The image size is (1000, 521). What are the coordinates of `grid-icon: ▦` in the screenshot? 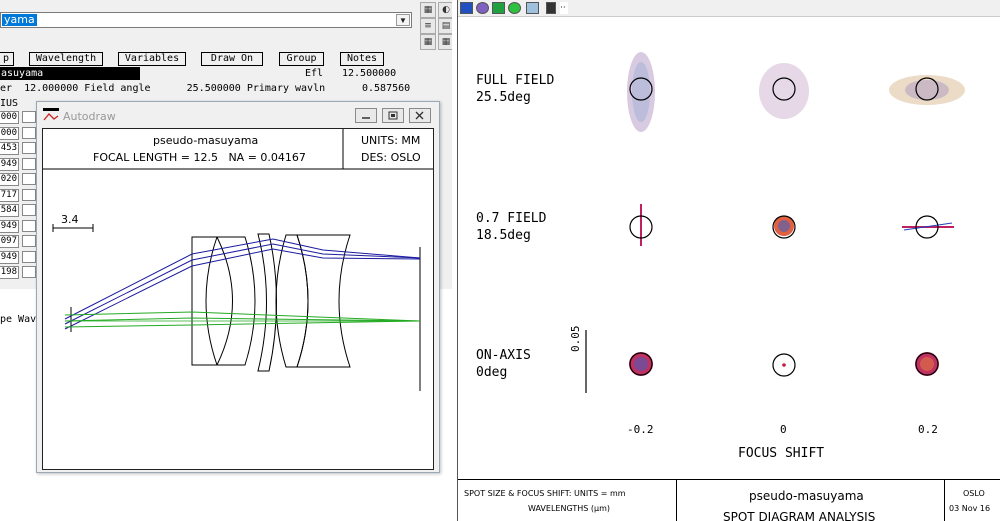 It's located at (428, 10).